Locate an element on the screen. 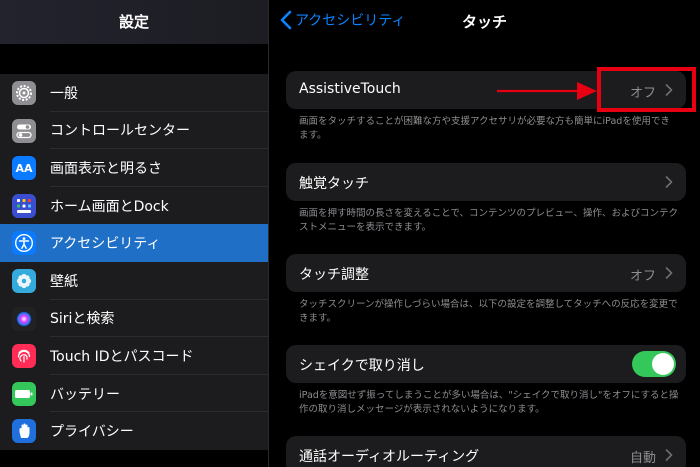 This screenshot has height=467, width=700. sidebar-item-general: 一般 is located at coordinates (134, 93).